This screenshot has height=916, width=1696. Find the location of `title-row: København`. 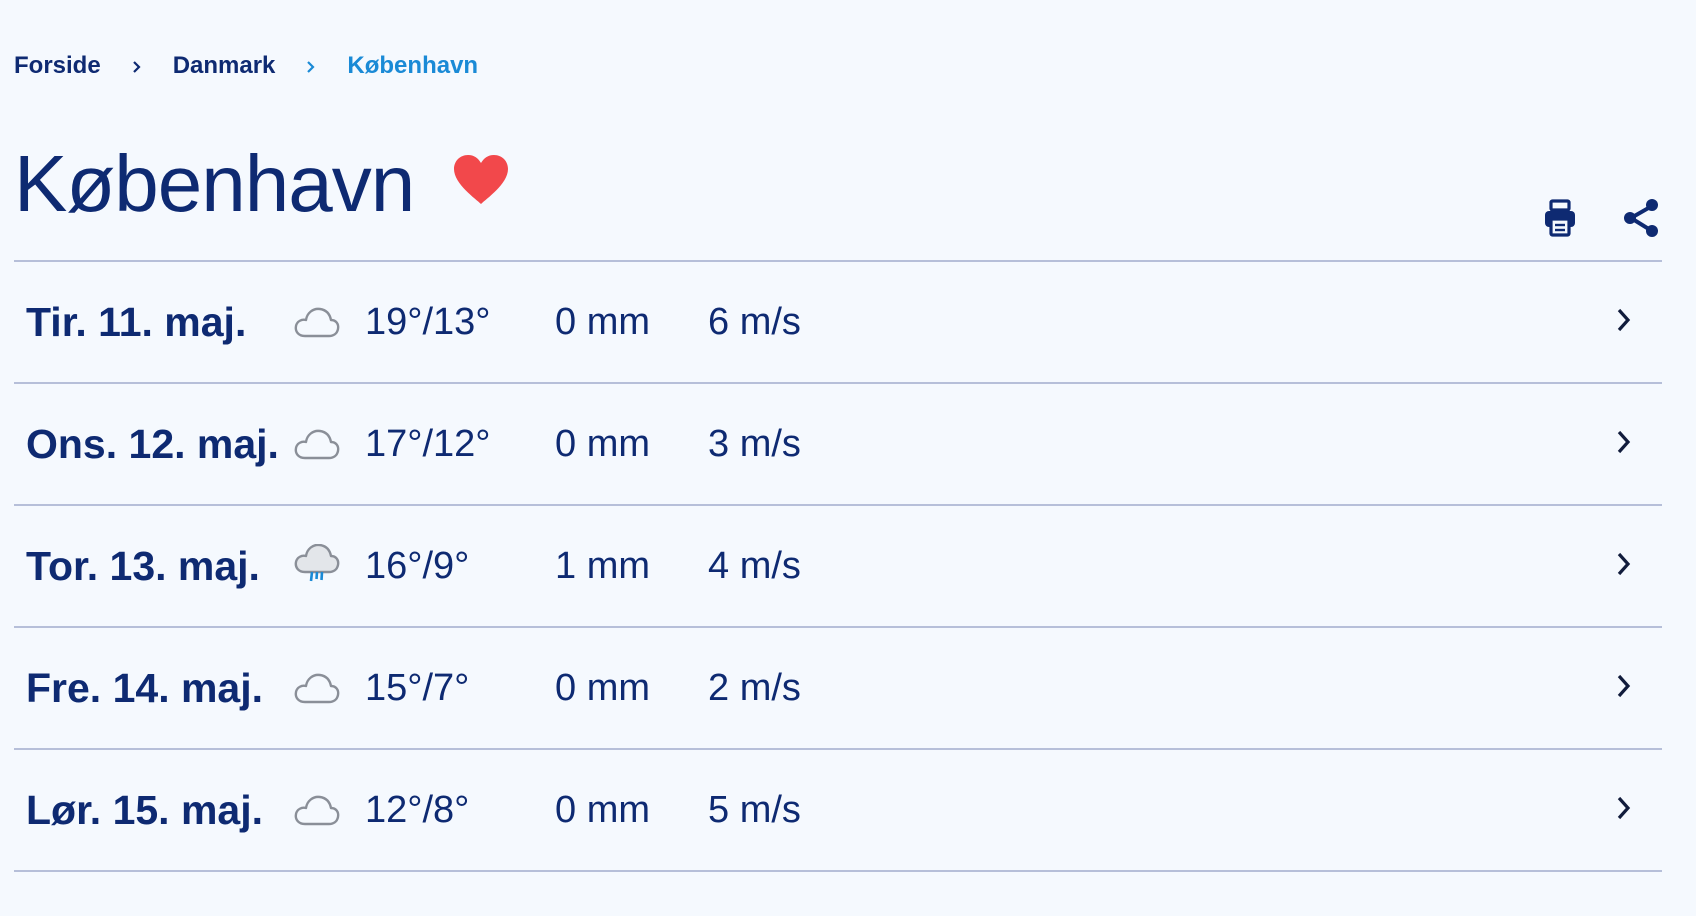

title-row: København is located at coordinates (262, 184).